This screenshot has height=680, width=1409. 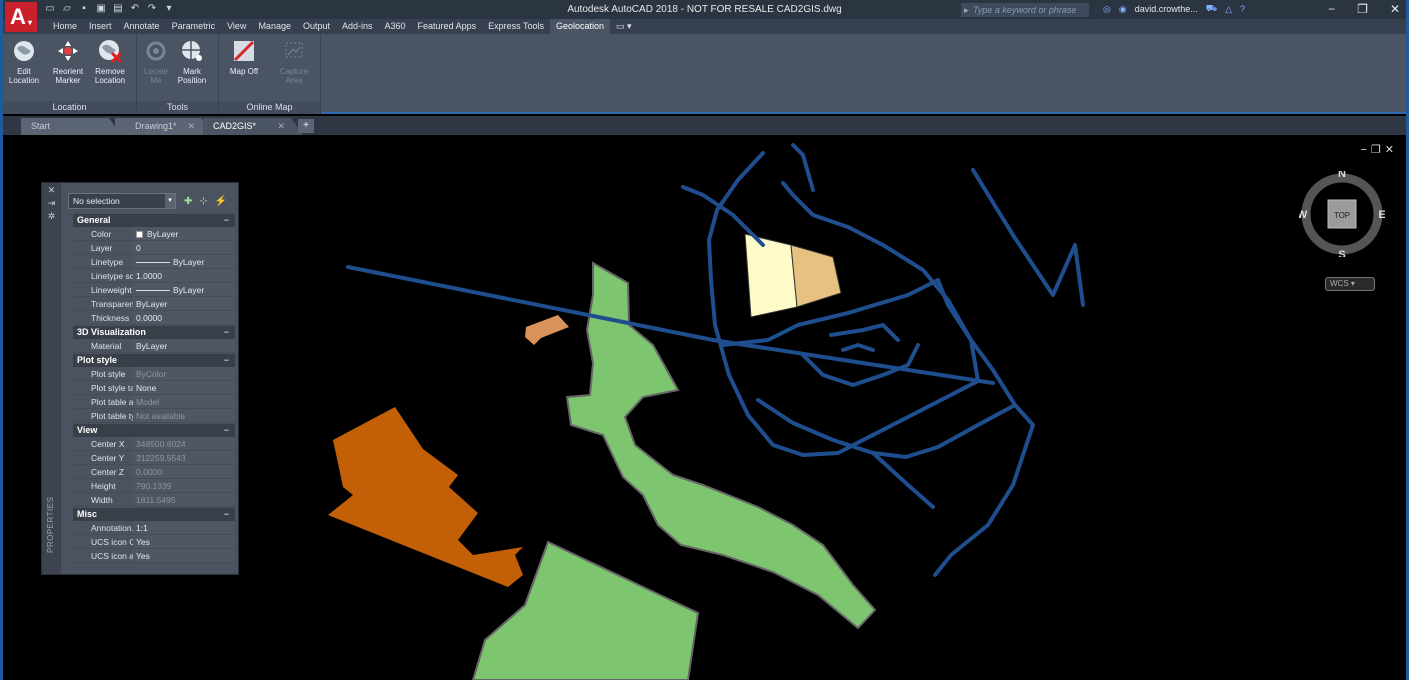 What do you see at coordinates (803, 167) in the screenshot?
I see `road-top-north` at bounding box center [803, 167].